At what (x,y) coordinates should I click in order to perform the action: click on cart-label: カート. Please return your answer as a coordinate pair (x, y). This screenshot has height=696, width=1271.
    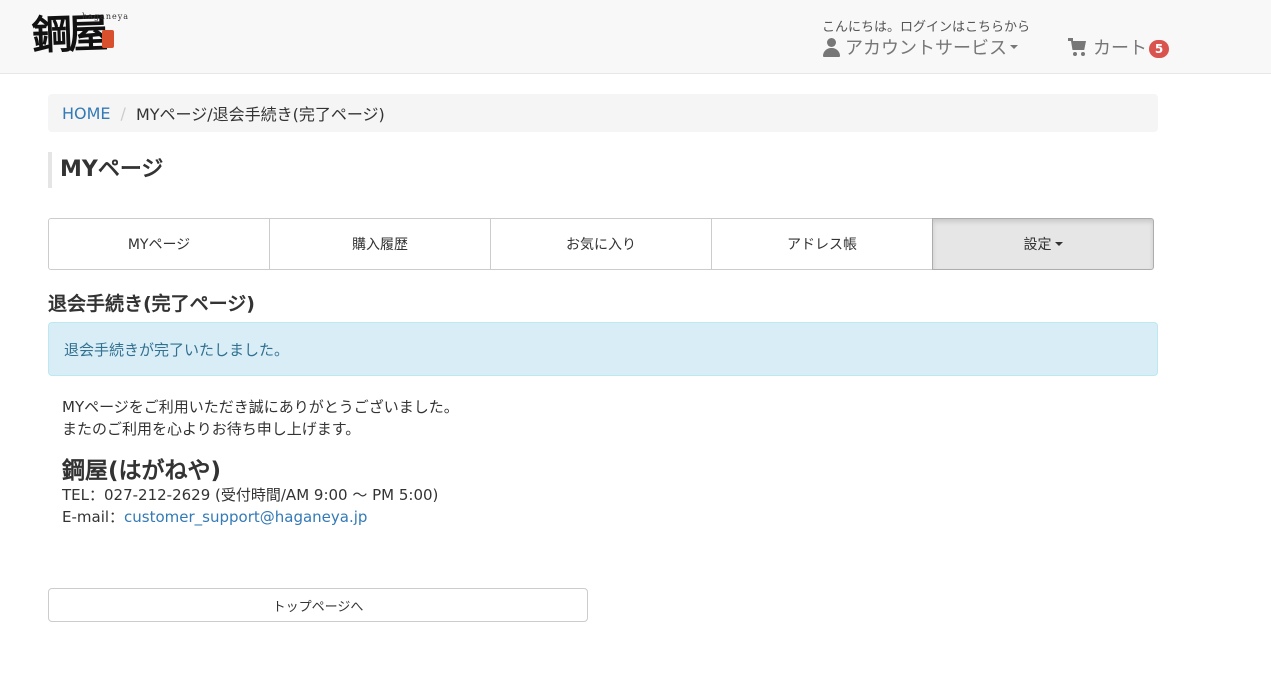
    Looking at the image, I should click on (1120, 48).